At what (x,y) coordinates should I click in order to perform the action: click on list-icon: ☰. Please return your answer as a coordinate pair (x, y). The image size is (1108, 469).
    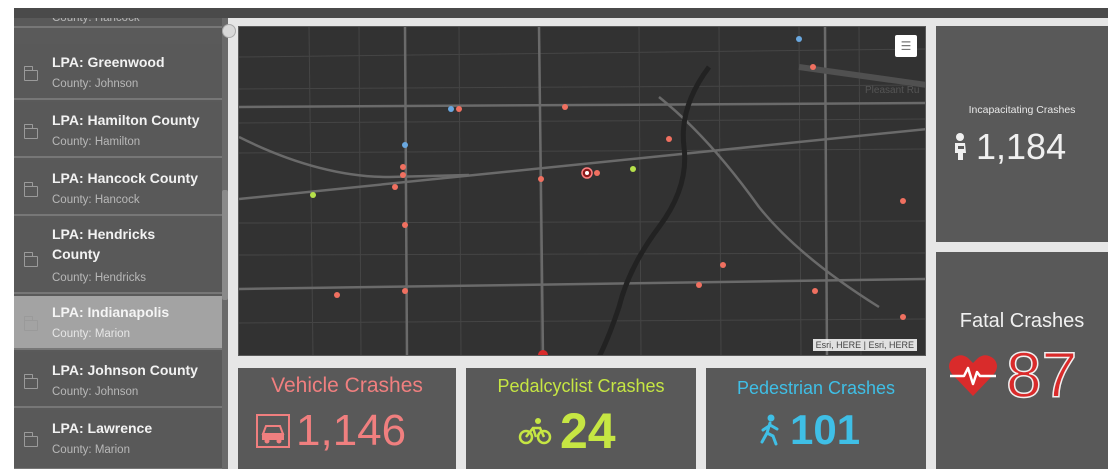
    Looking at the image, I should click on (906, 46).